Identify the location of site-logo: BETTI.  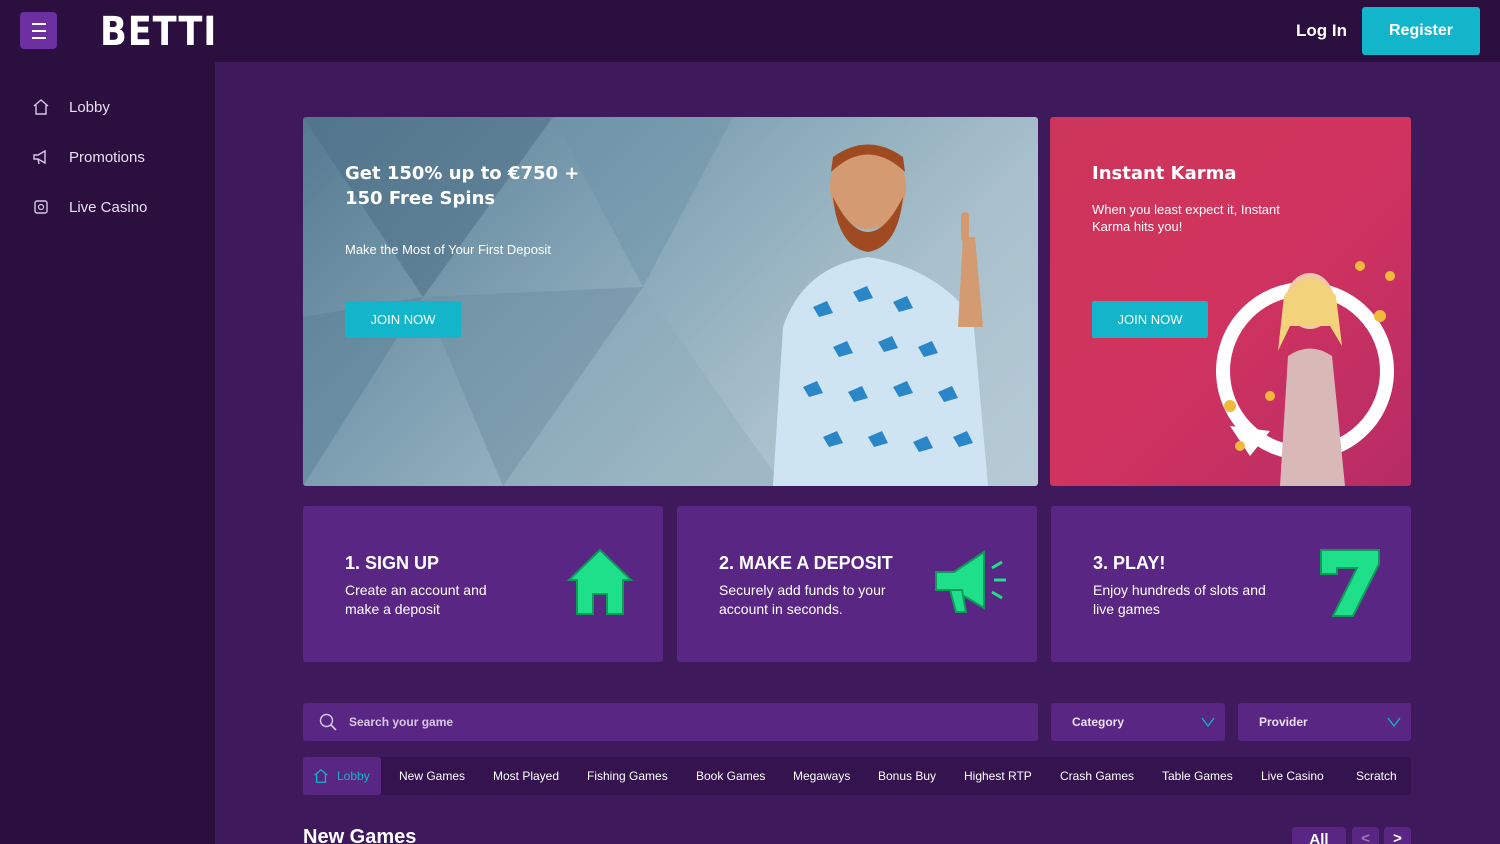
(158, 32).